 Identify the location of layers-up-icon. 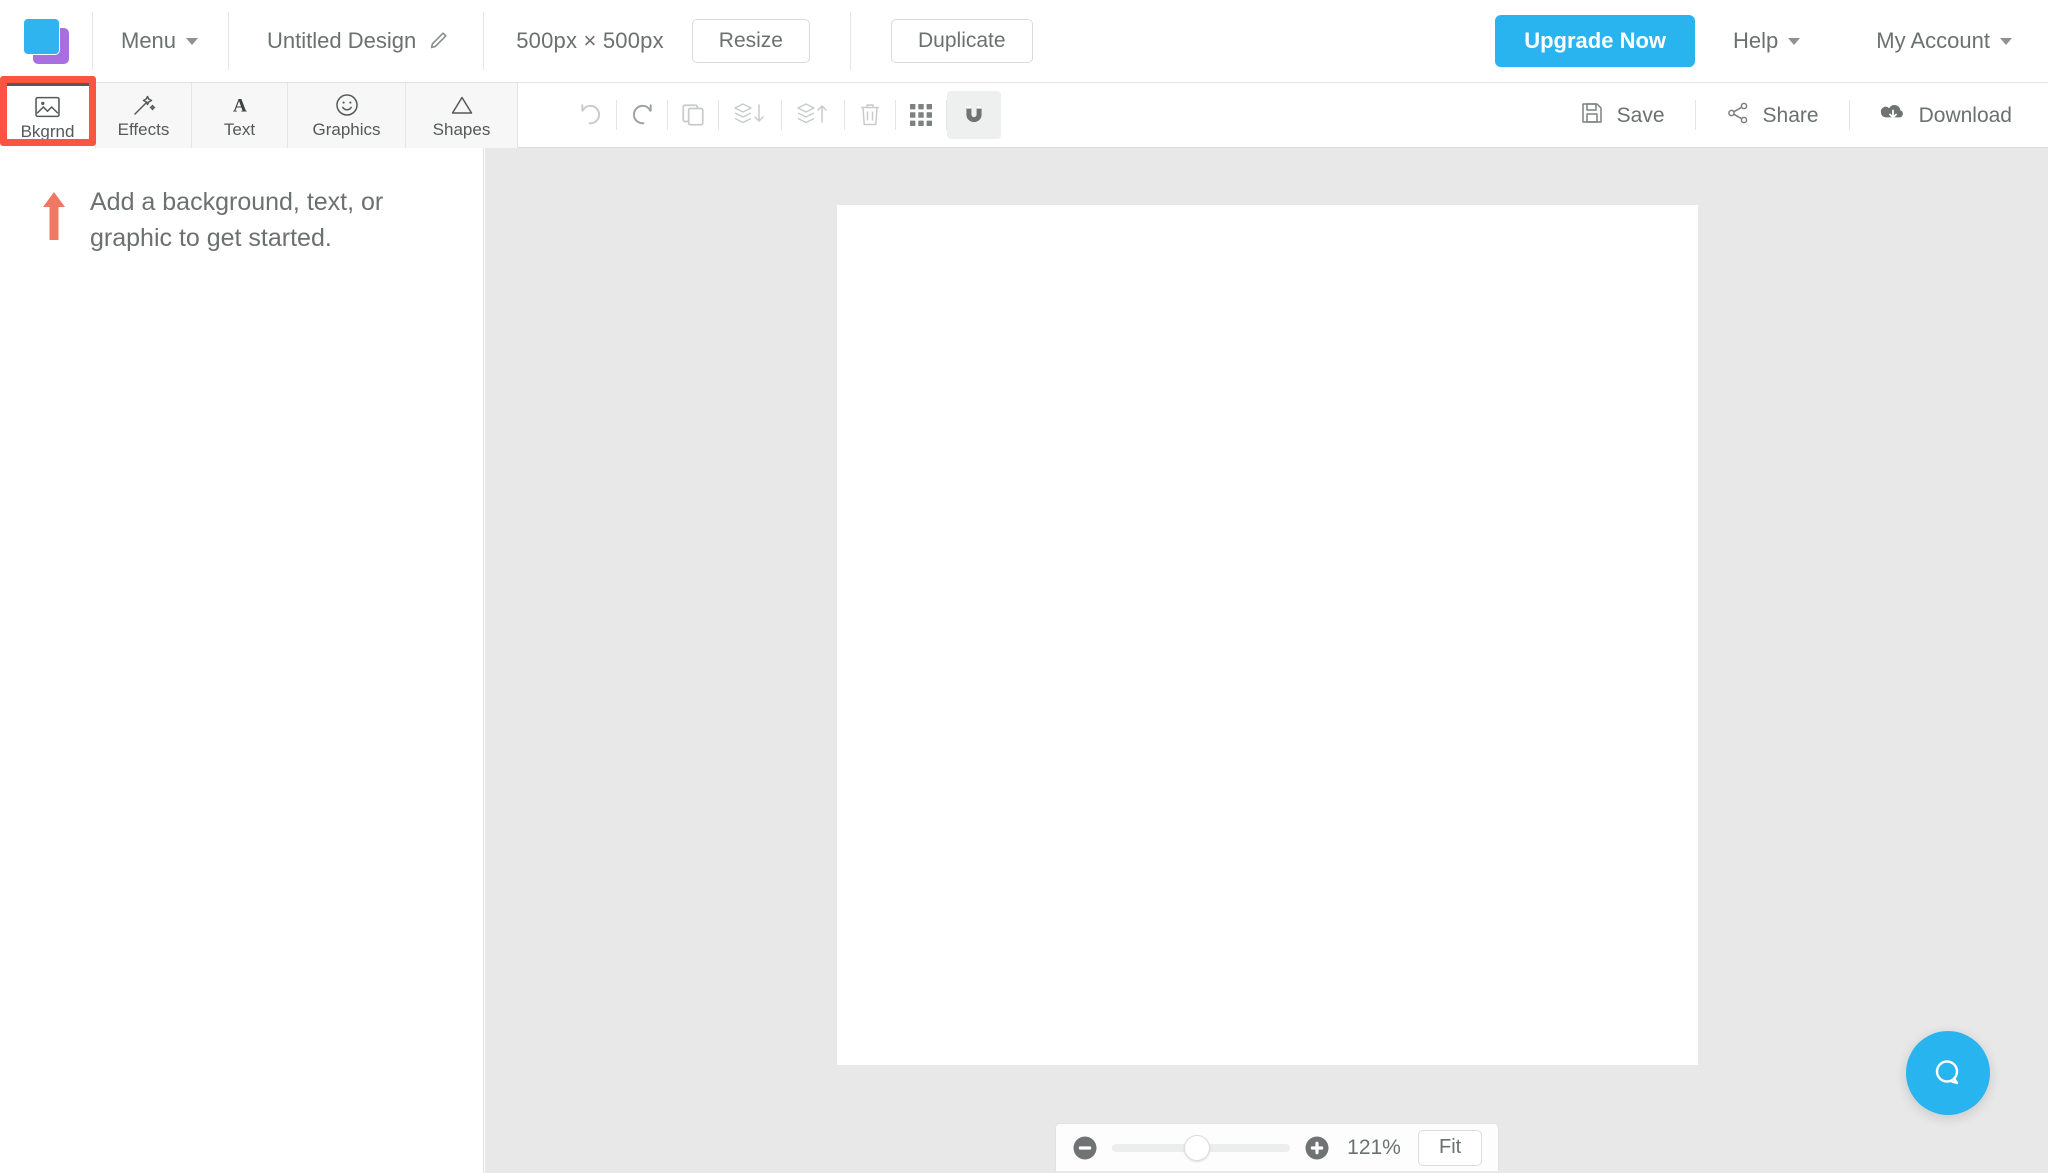
(812, 113).